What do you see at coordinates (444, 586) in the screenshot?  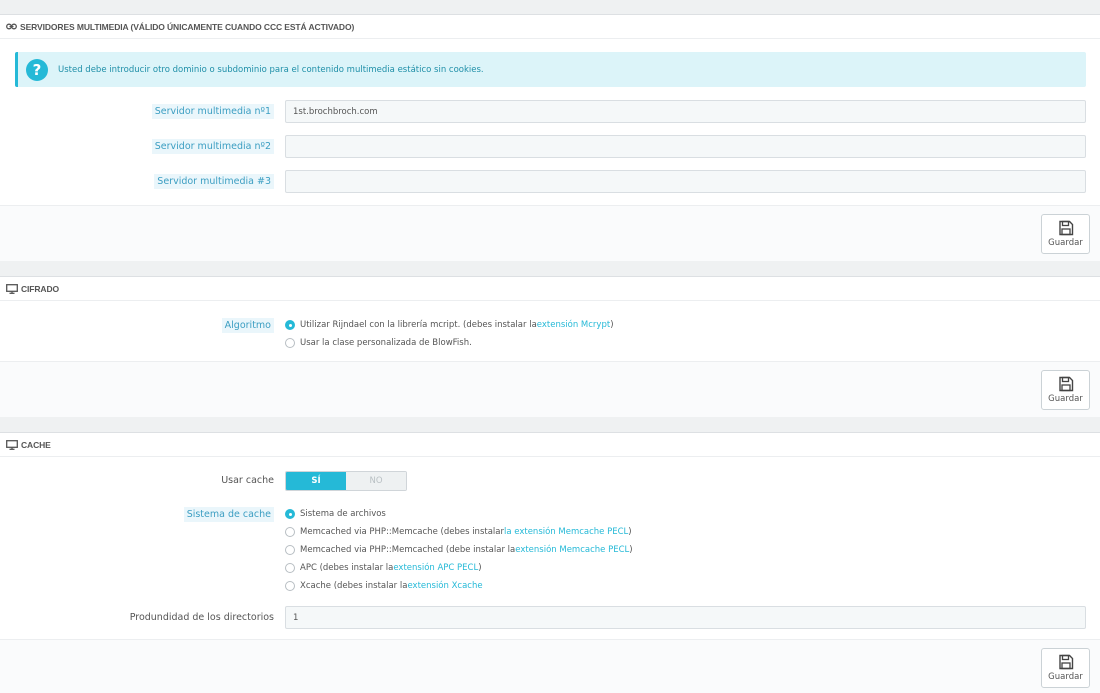 I see `xcache-link: extensión Xcache` at bounding box center [444, 586].